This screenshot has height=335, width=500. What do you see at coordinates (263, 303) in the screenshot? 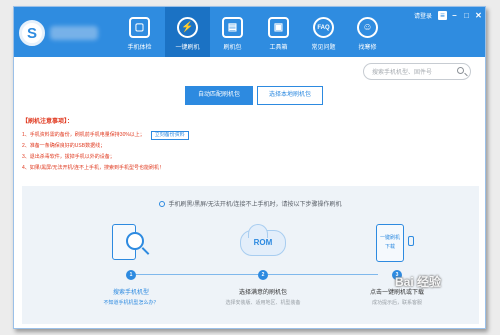
I see `step-subtitle: 选择安装版、适用地区、机型装备` at bounding box center [263, 303].